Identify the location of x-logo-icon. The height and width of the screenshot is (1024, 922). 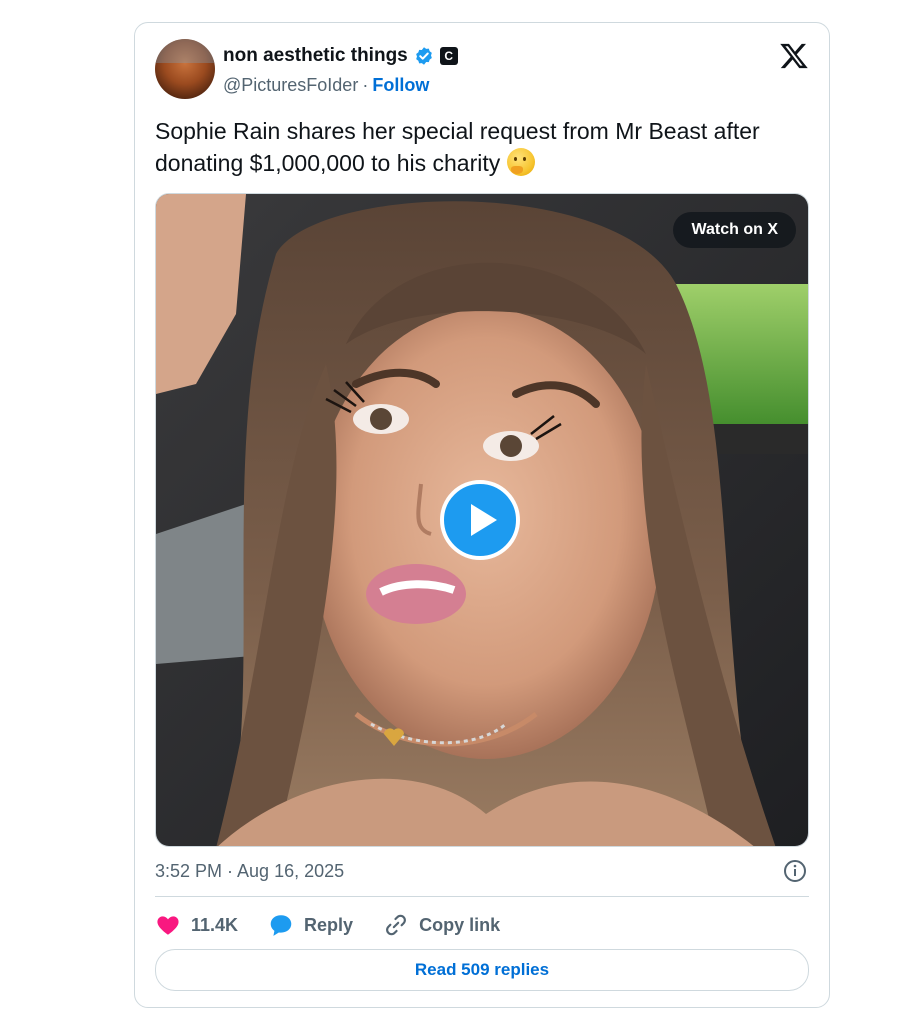
(794, 56).